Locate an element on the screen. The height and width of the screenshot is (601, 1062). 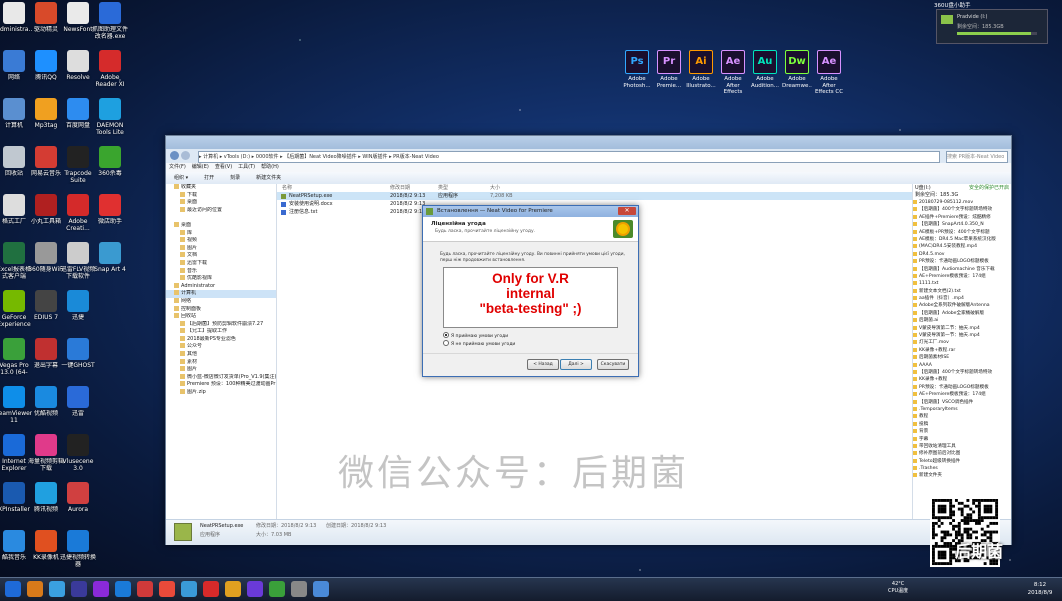
nav-item: 图片.zip is located at coordinates (221, 393).